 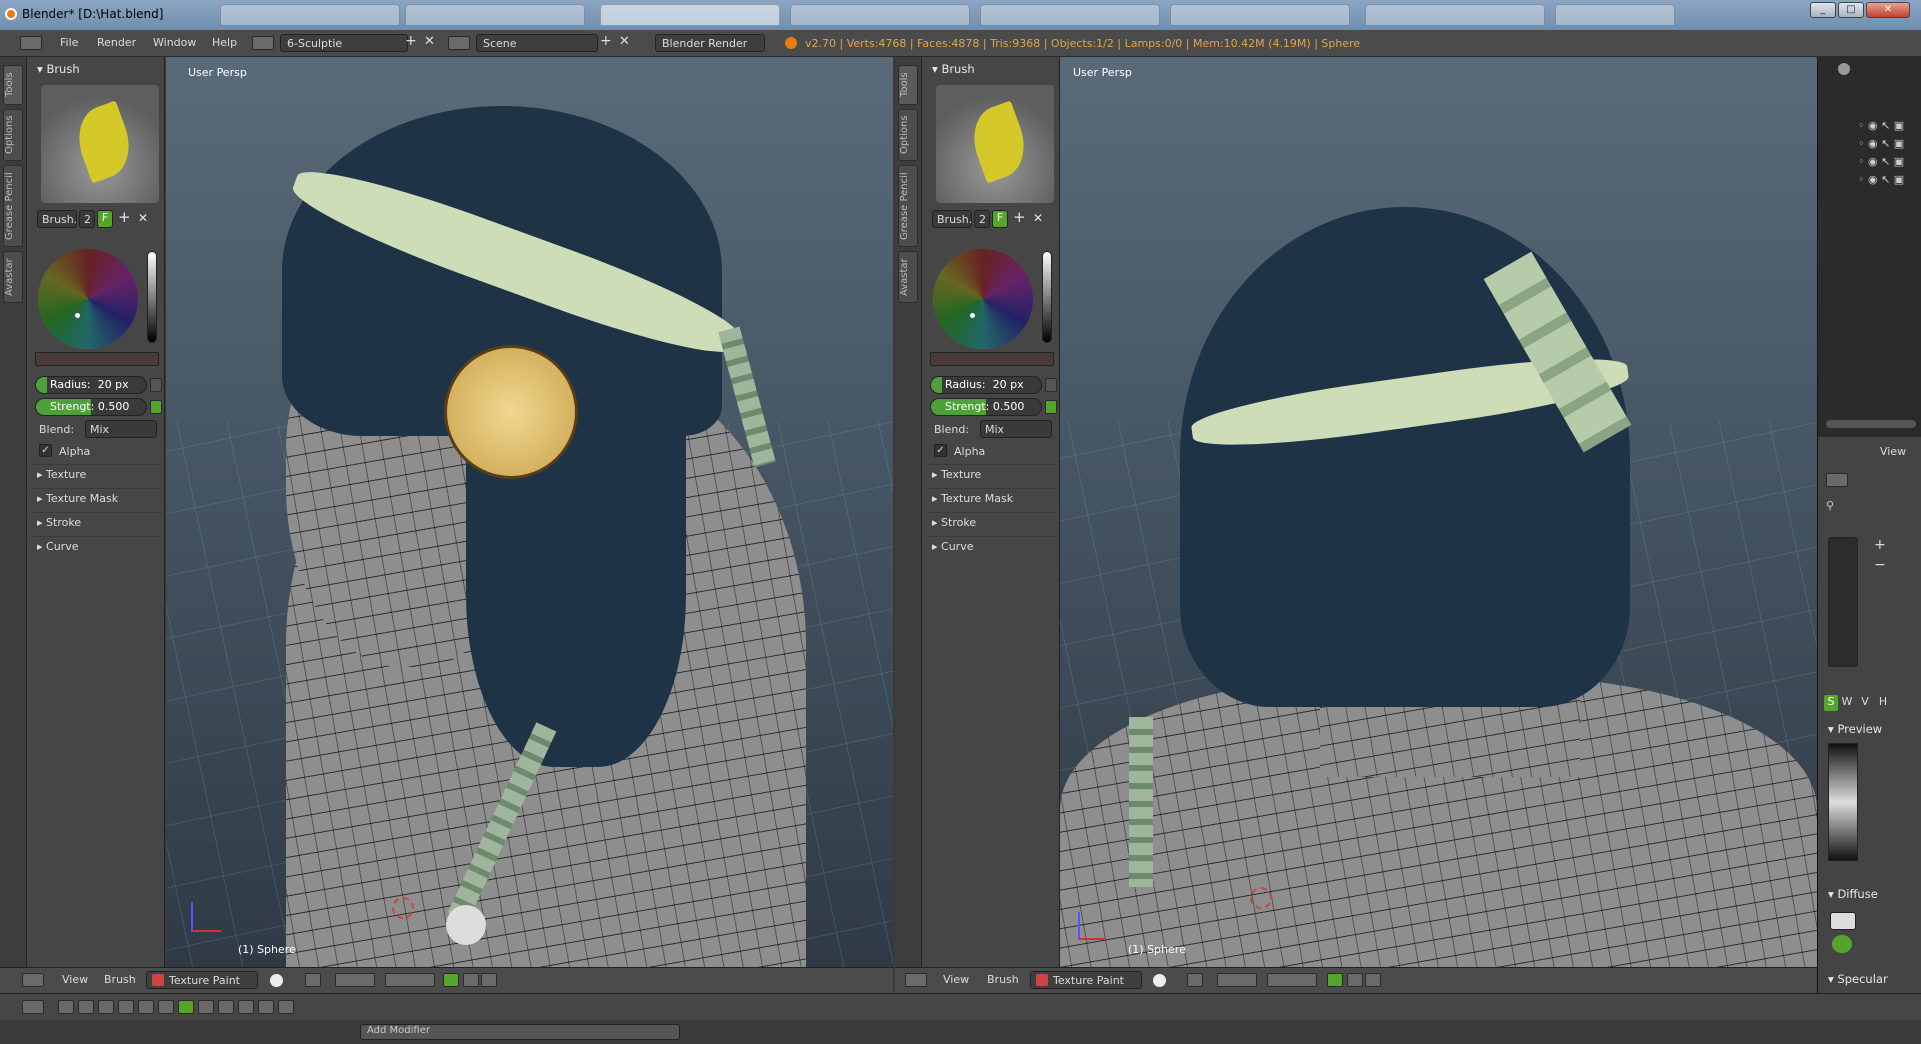 What do you see at coordinates (88, 299) in the screenshot?
I see `color-wheel` at bounding box center [88, 299].